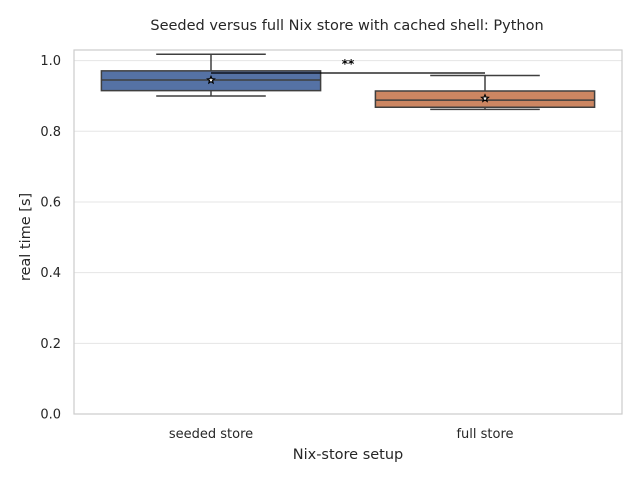 The height and width of the screenshot is (480, 640). Describe the element at coordinates (50, 273) in the screenshot. I see `y-tick-label: 0.4` at that location.